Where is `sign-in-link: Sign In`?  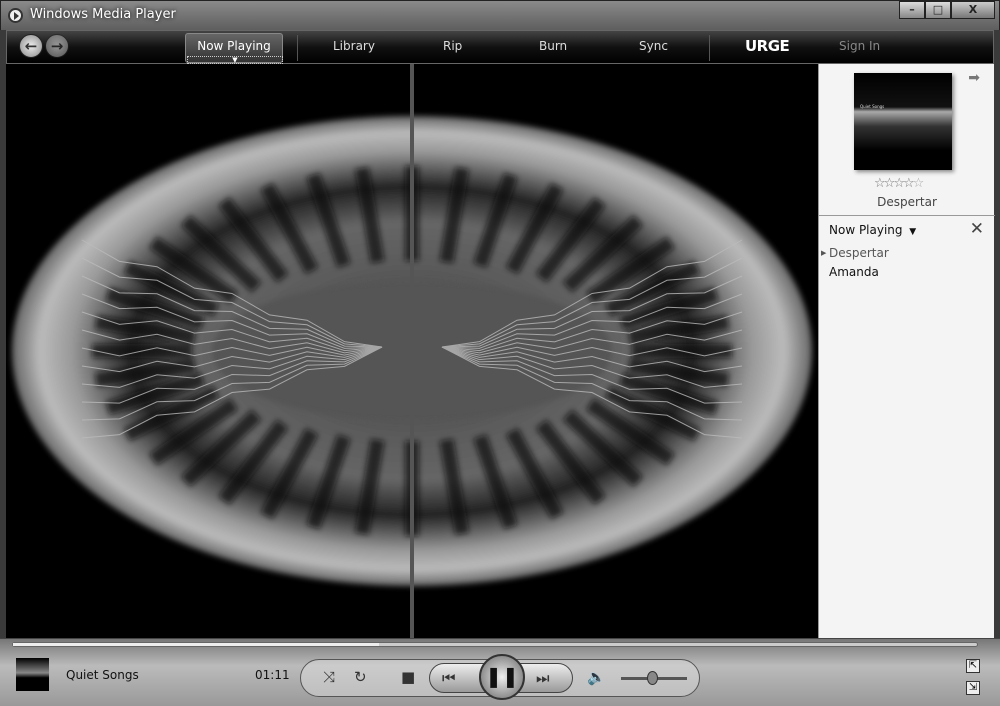
sign-in-link: Sign In is located at coordinates (859, 46).